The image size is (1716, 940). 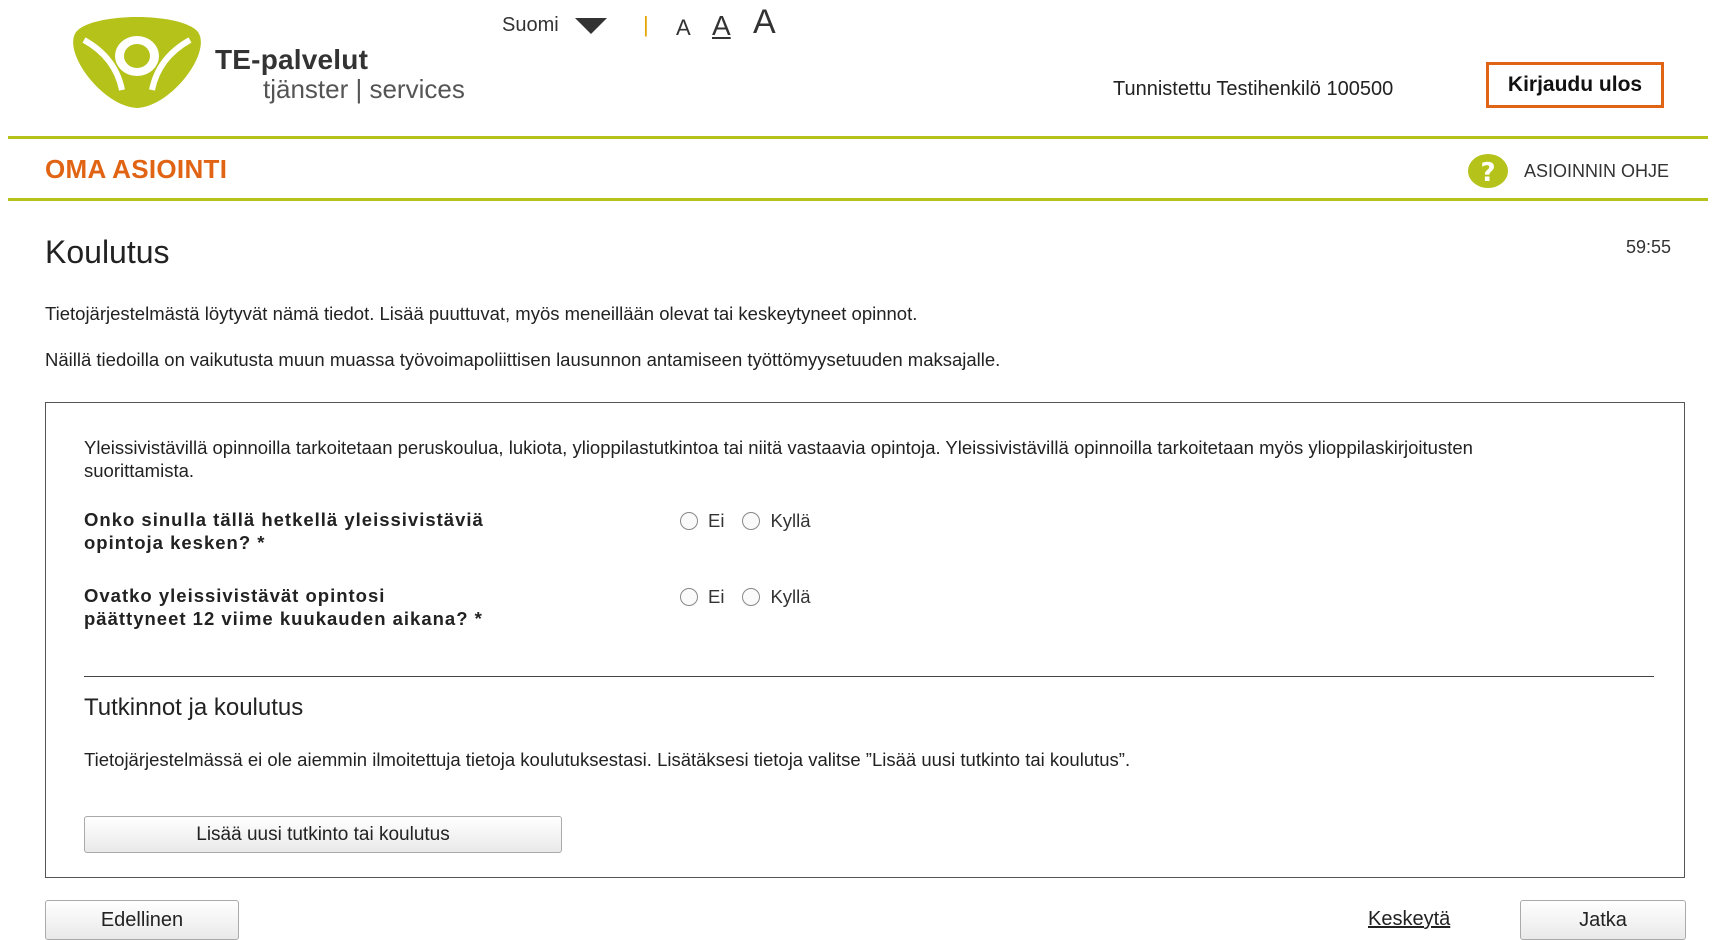 What do you see at coordinates (869, 676) in the screenshot?
I see `panel-divider` at bounding box center [869, 676].